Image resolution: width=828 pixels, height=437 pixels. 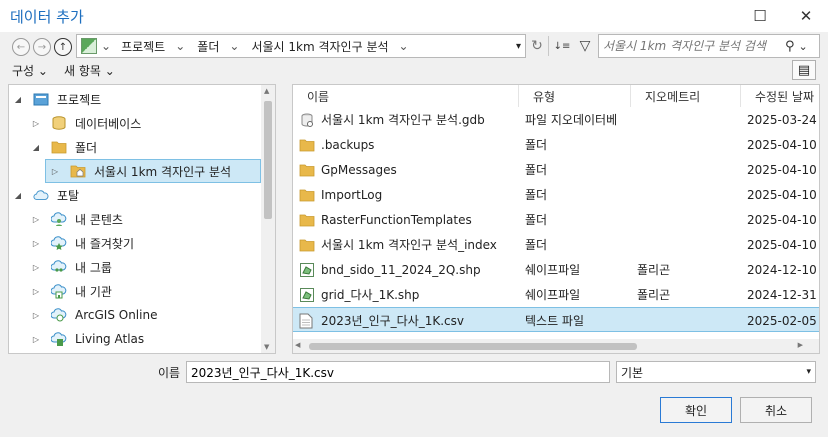 What do you see at coordinates (518, 46) in the screenshot?
I see `address-dropdown-icon: ▾` at bounding box center [518, 46].